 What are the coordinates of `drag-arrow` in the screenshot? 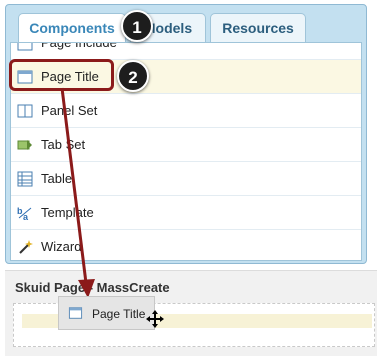 It's located at (77, 192).